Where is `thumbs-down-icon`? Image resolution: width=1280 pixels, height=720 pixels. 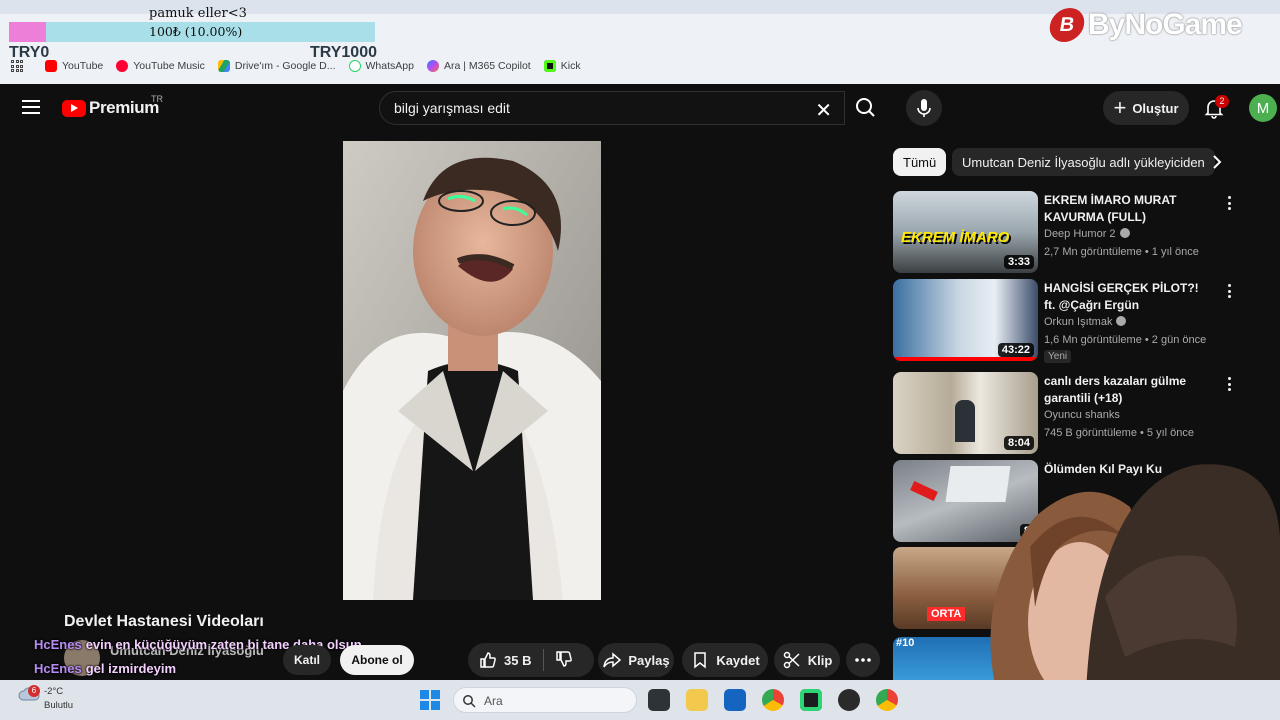
thumbs-down-icon is located at coordinates (564, 658).